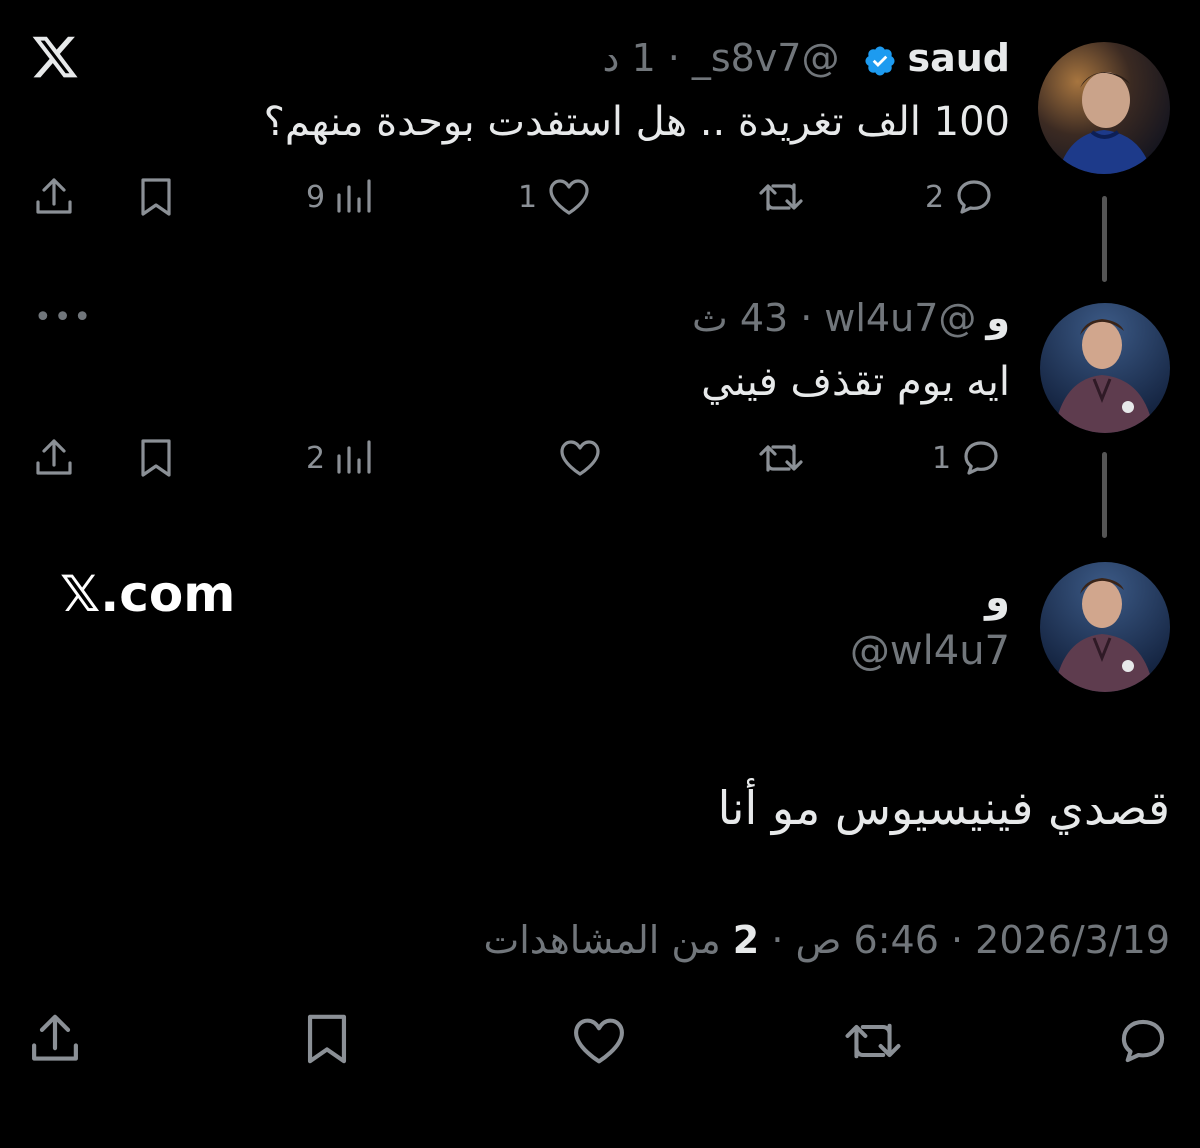 The height and width of the screenshot is (1148, 1200). What do you see at coordinates (958, 58) in the screenshot?
I see `display-name: saud` at bounding box center [958, 58].